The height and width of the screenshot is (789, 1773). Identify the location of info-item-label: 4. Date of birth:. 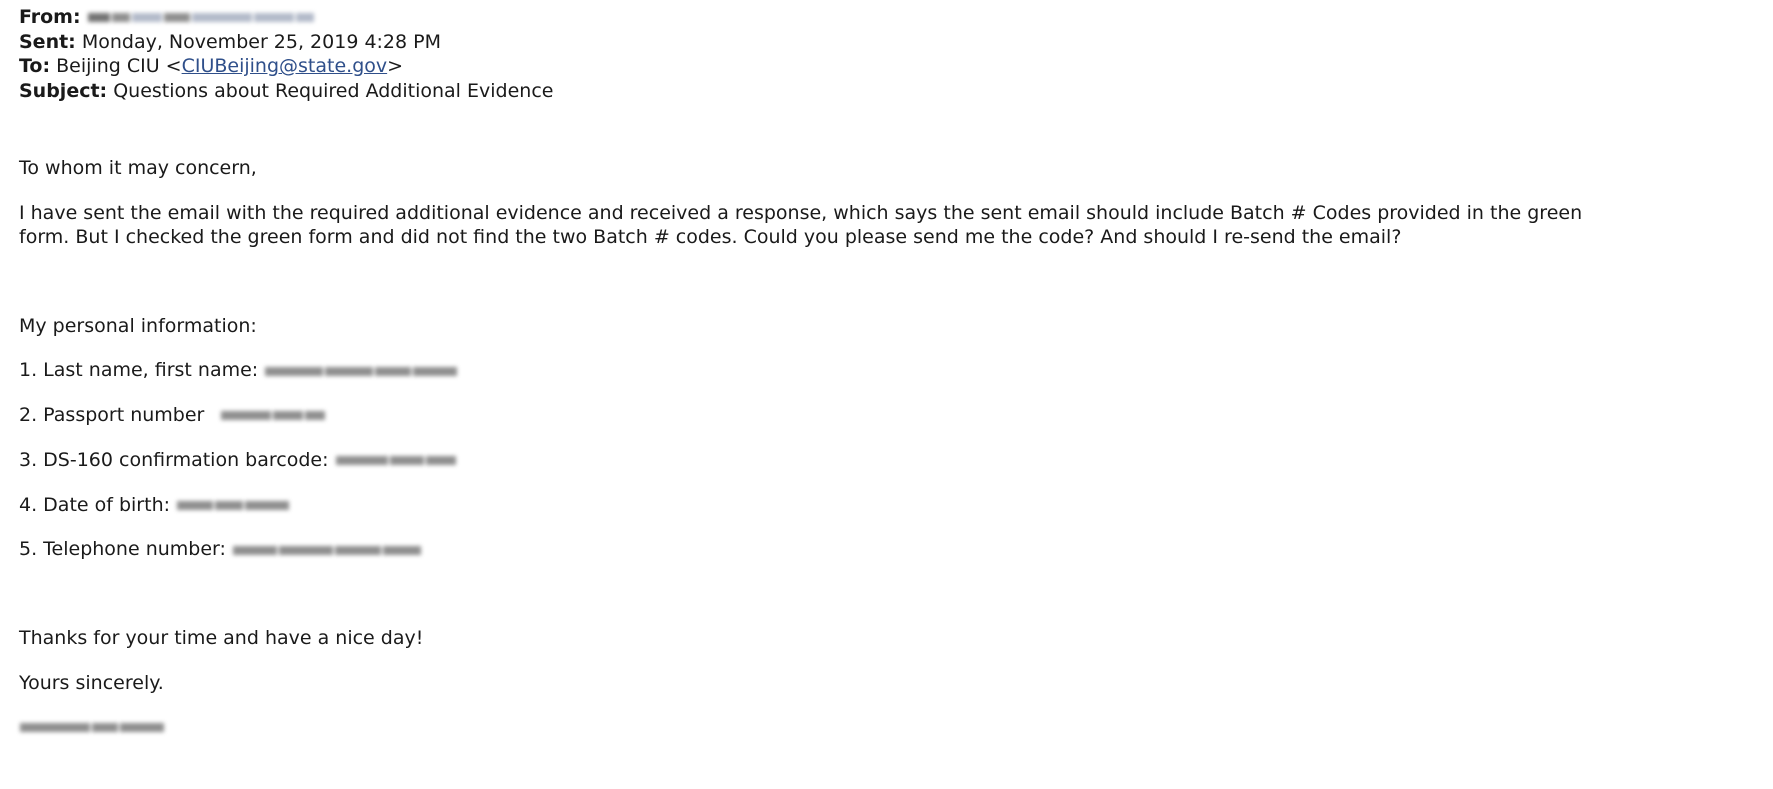
(95, 504).